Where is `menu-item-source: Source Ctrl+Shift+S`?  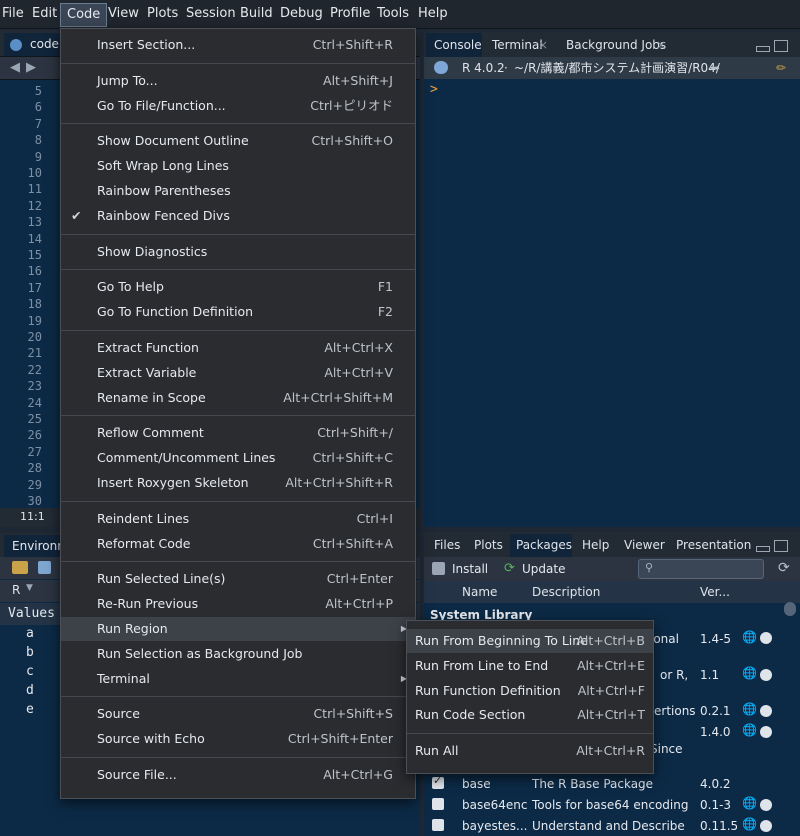
menu-item-source: Source Ctrl+Shift+S is located at coordinates (238, 714).